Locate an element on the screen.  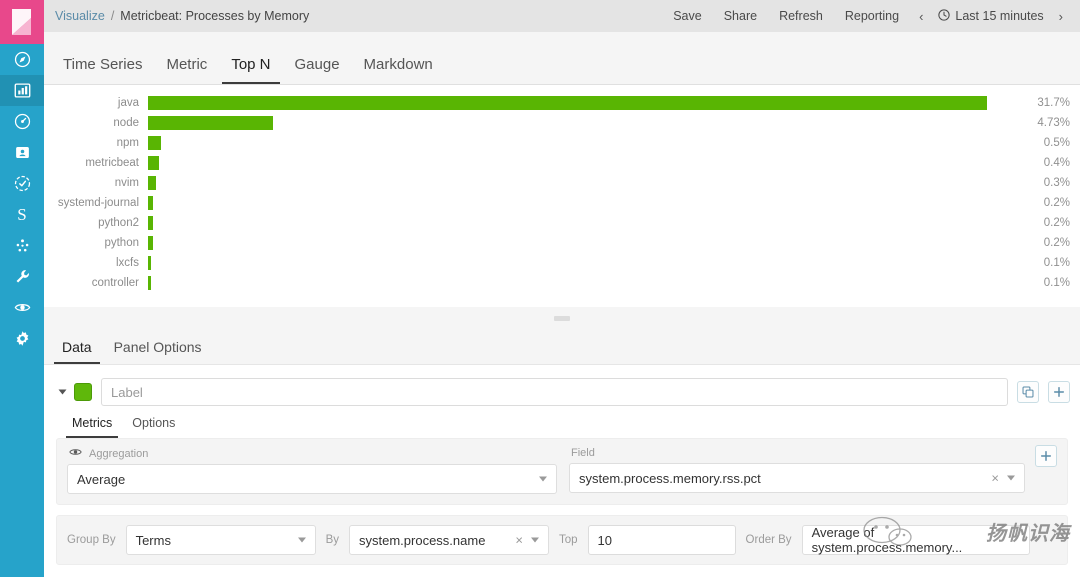
breadcrumb-visualize: Visualize is located at coordinates (80, 16).